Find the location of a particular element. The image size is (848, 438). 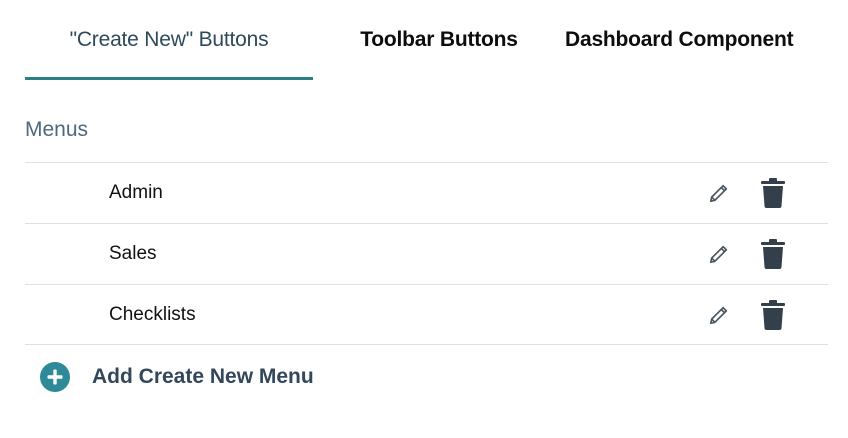

tab-toolbar-buttons: Toolbar Buttons is located at coordinates (439, 40).